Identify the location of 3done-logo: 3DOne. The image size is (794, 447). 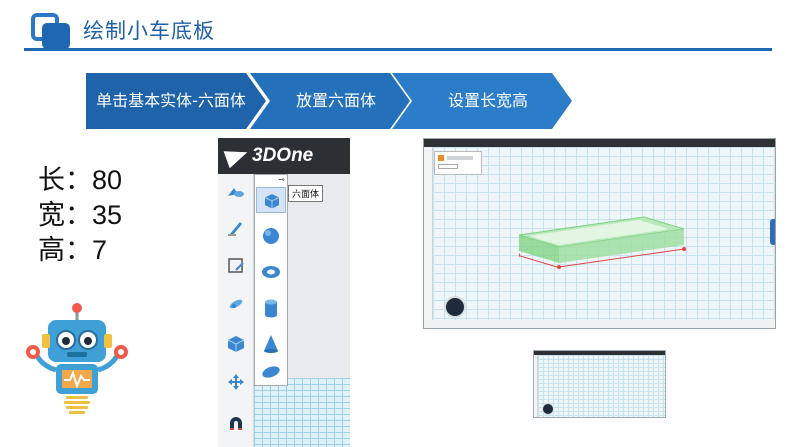
(268, 156).